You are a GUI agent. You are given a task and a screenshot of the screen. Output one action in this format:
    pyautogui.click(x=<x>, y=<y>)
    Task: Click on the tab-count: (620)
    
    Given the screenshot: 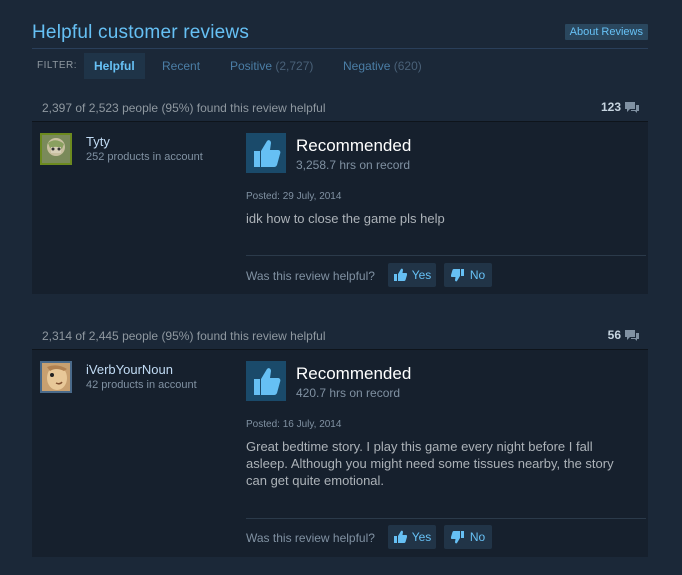 What is the action you would take?
    pyautogui.click(x=407, y=66)
    